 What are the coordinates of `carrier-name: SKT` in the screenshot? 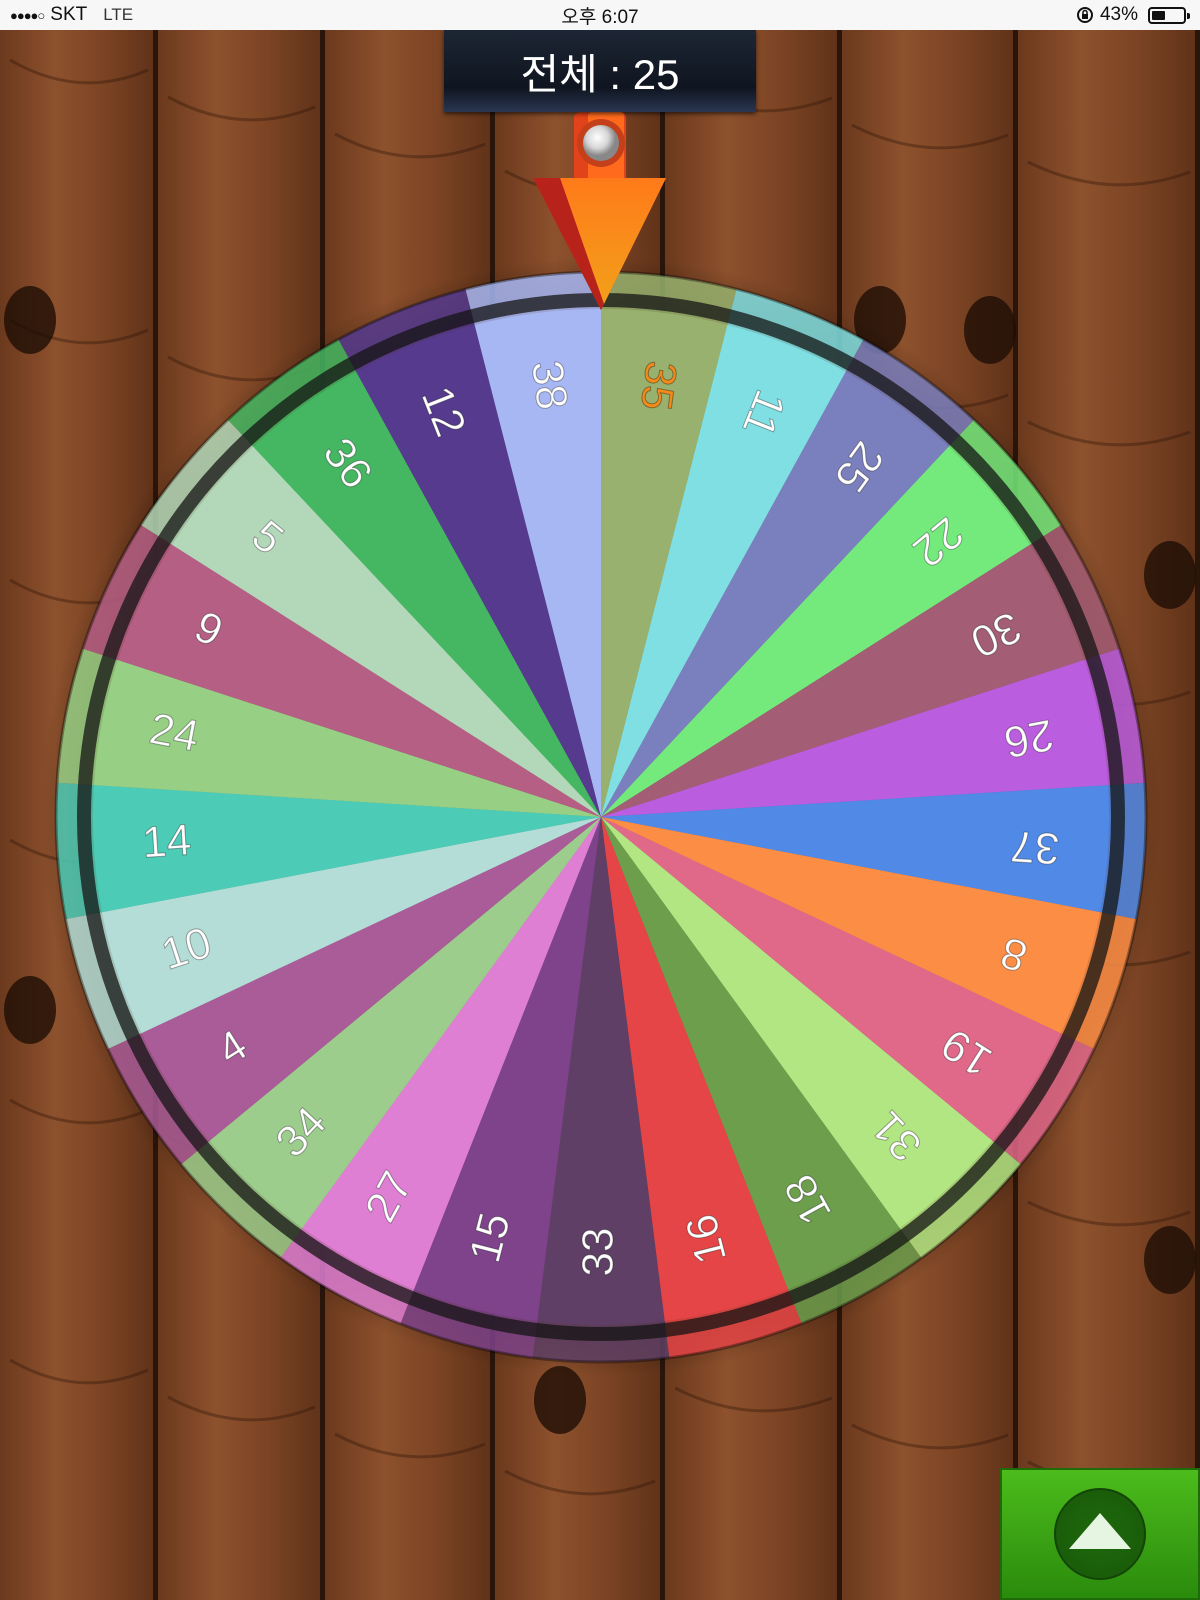 It's located at (69, 14).